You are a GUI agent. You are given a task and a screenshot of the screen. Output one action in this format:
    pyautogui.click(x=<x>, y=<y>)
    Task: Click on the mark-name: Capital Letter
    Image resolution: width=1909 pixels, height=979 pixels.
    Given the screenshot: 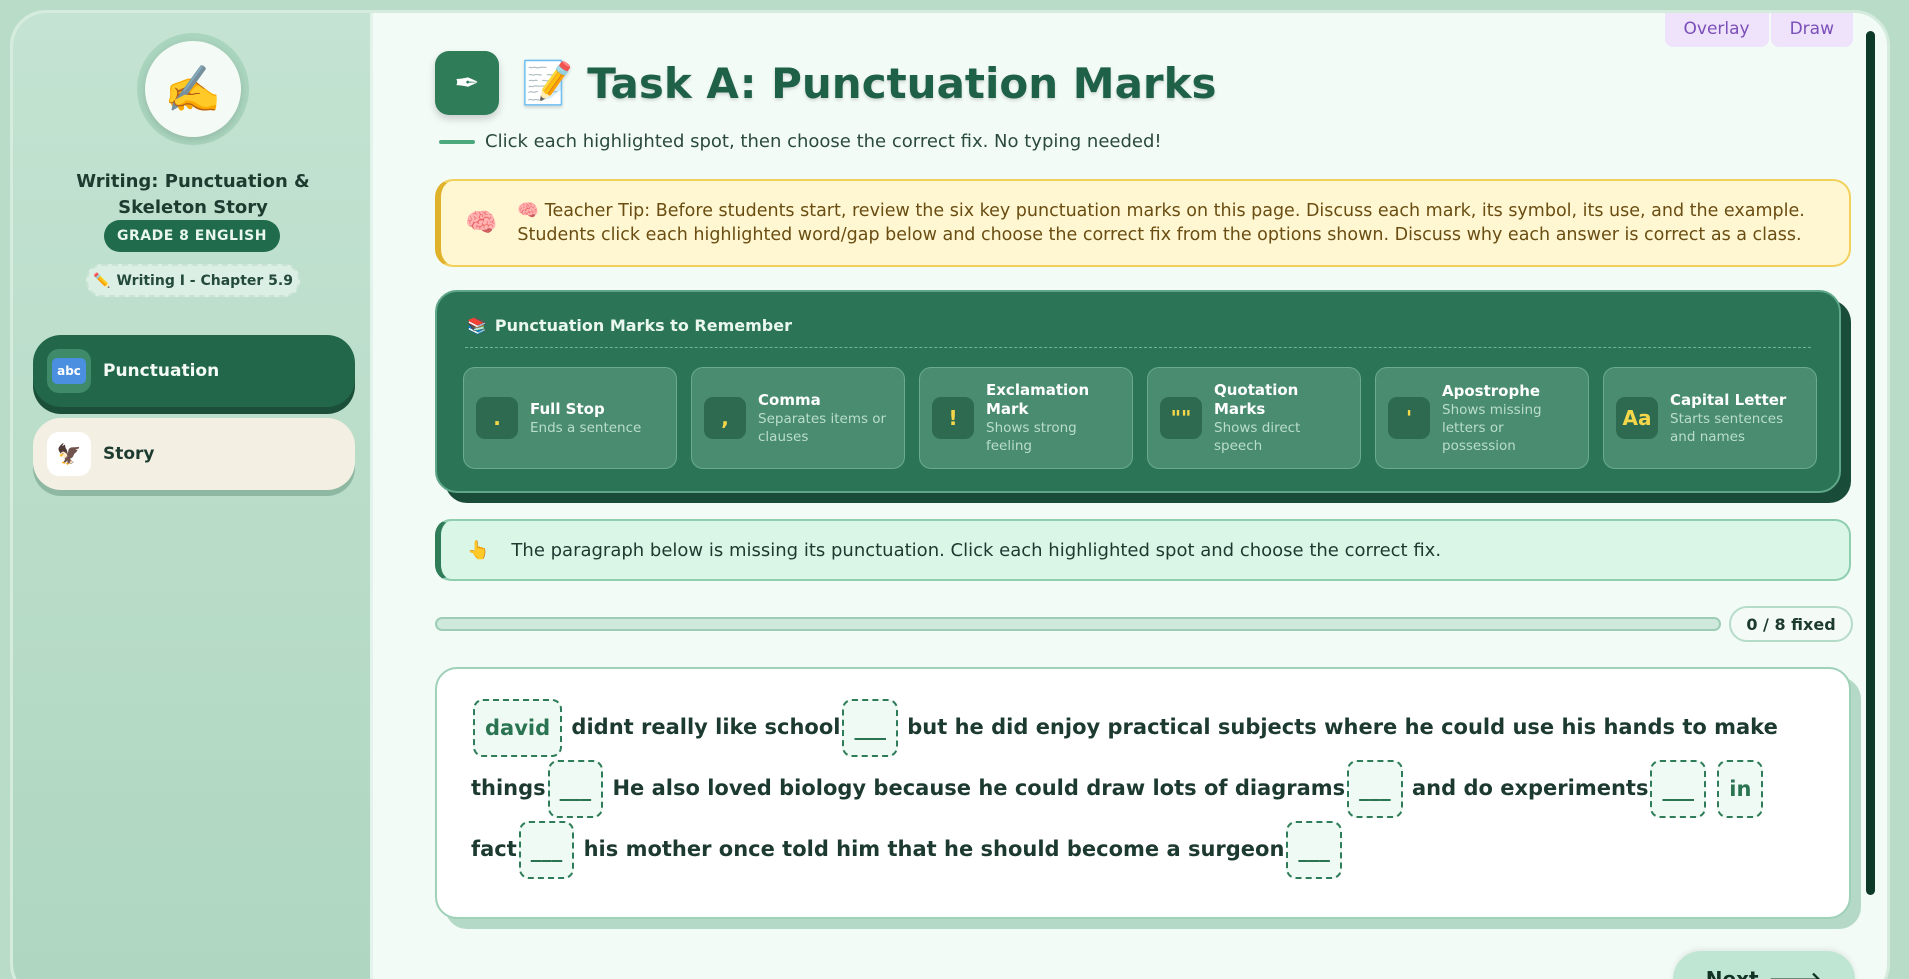 What is the action you would take?
    pyautogui.click(x=1728, y=399)
    